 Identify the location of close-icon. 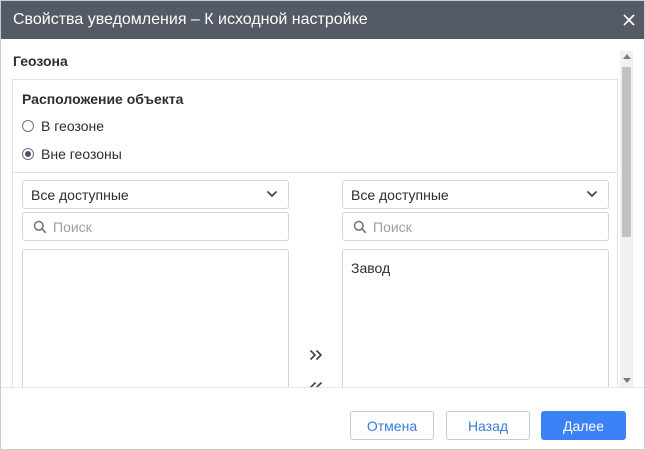
(629, 20).